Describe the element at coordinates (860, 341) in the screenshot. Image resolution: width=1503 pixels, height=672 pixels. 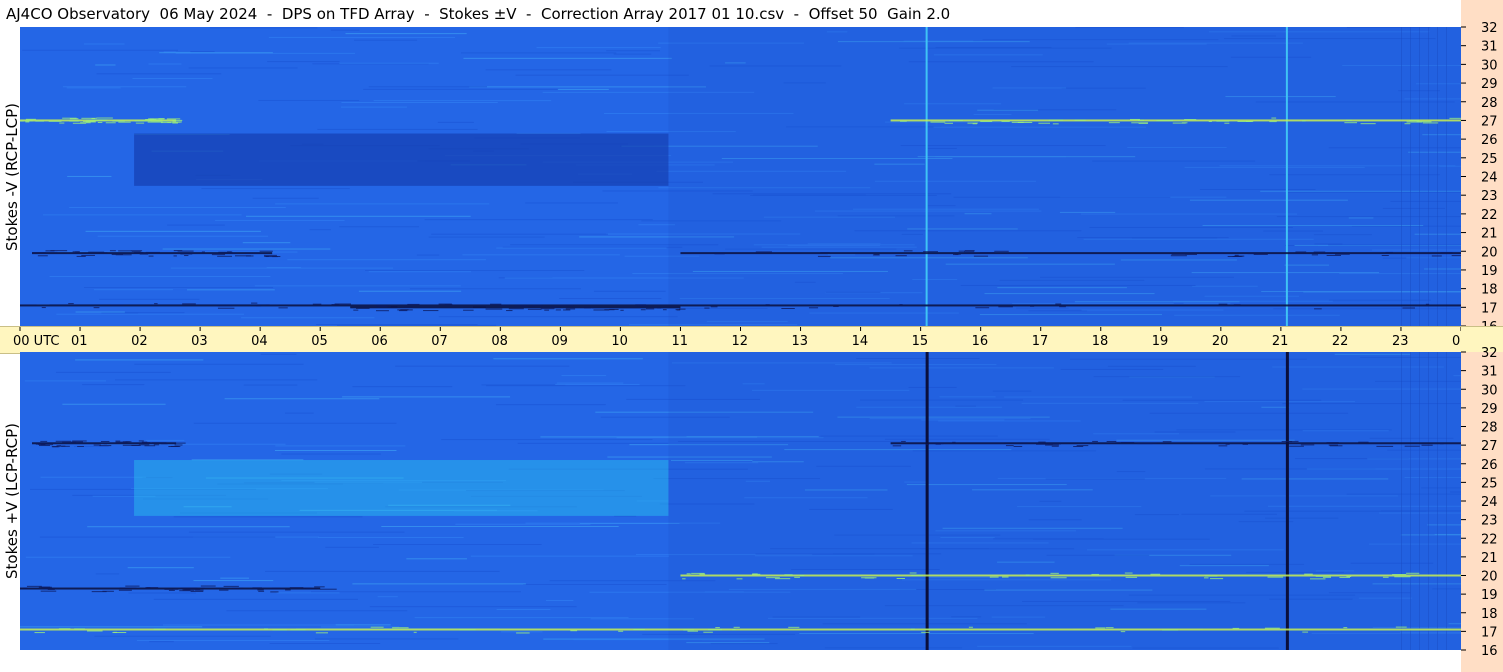
I see `time-tick-label: 14` at that location.